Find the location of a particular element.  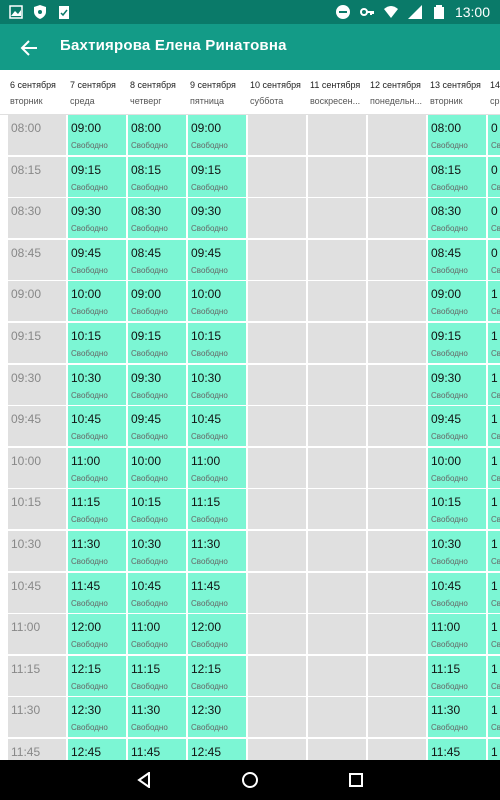

nav-home-button is located at coordinates (250, 780).